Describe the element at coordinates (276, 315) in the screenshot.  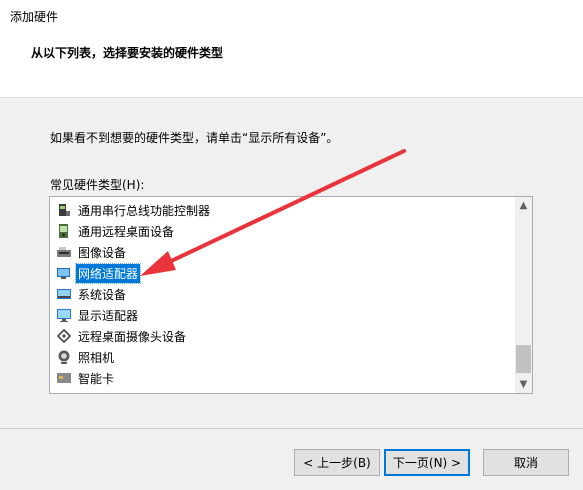
I see `list-item-display-adapter: 显示适配器` at that location.